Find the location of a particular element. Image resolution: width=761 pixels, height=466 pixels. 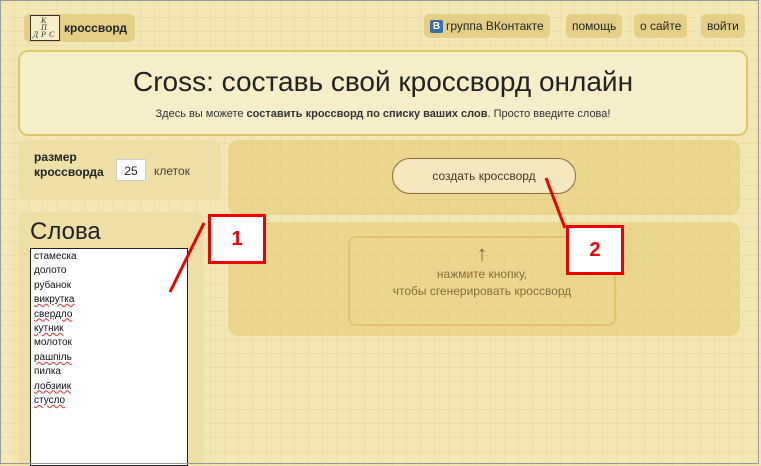

grid-size-panel: размер кроссворда 25 клеток is located at coordinates (119, 170).